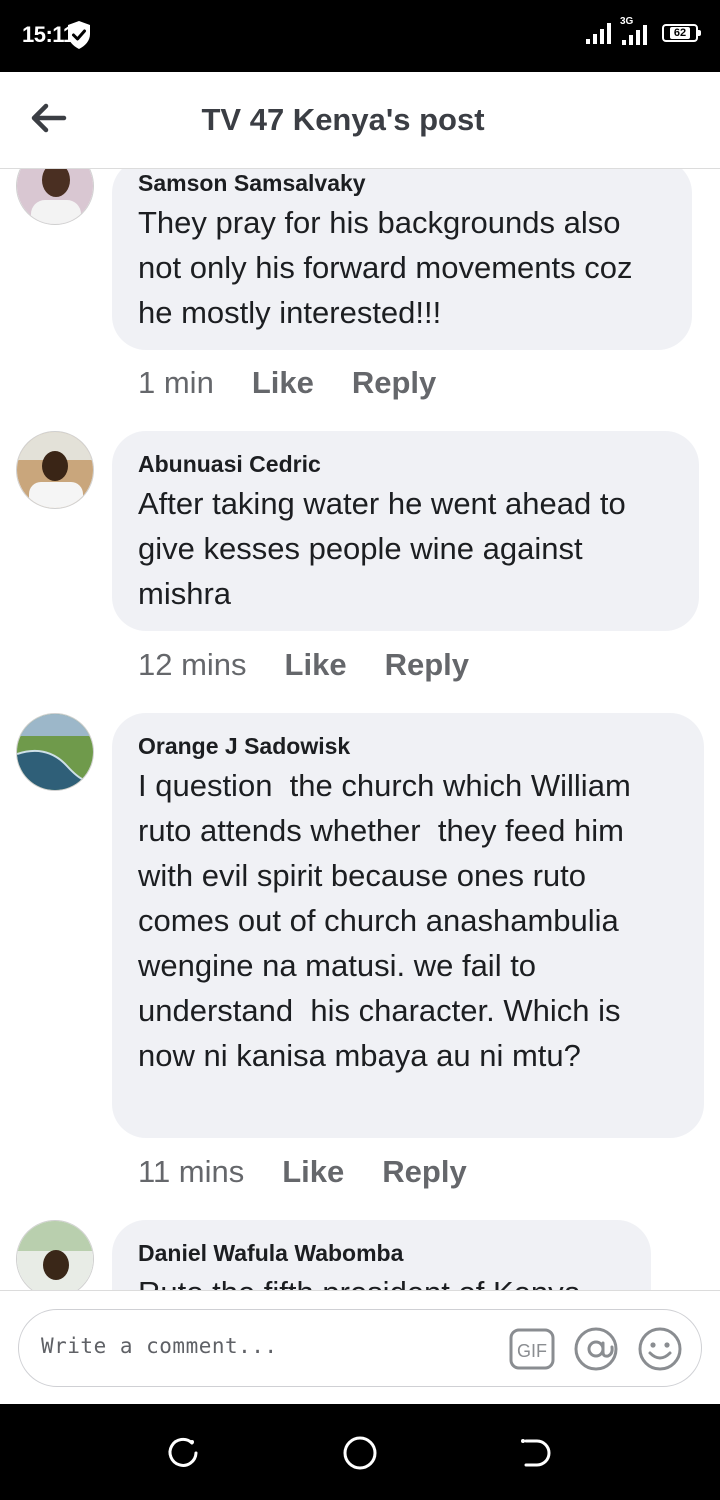 Image resolution: width=720 pixels, height=1500 pixels. Describe the element at coordinates (192, 664) in the screenshot. I see `comment-time: 12 mins` at that location.